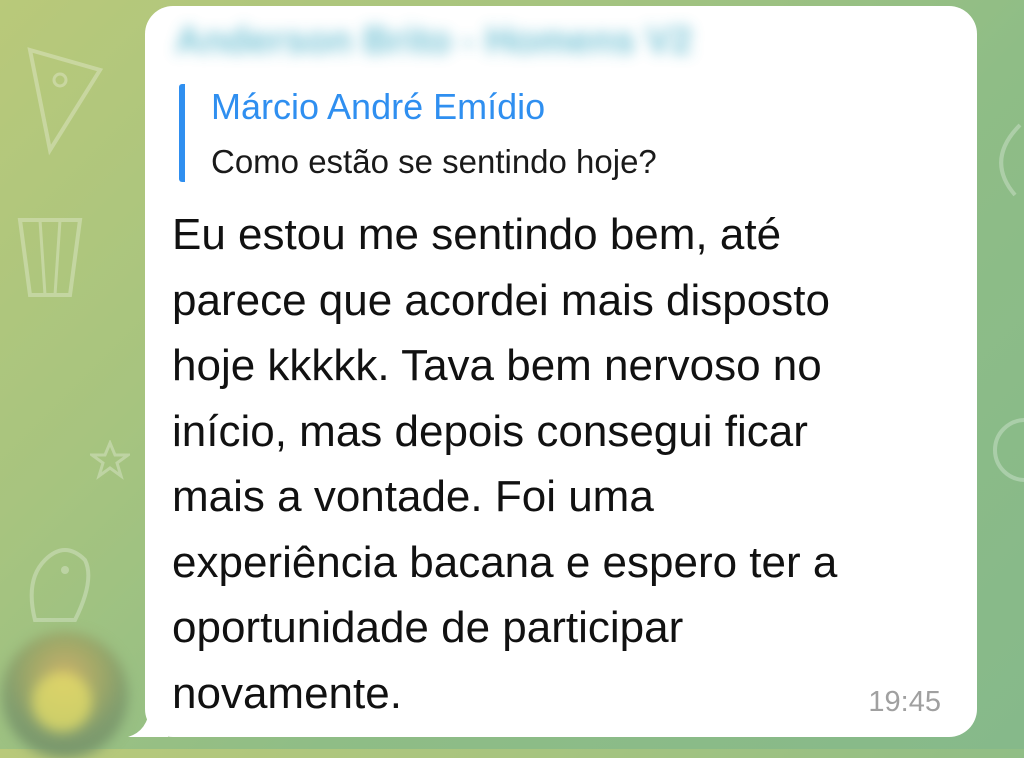 This screenshot has height=758, width=1024. I want to click on leaf-doodle-icon, so click(1010, 160).